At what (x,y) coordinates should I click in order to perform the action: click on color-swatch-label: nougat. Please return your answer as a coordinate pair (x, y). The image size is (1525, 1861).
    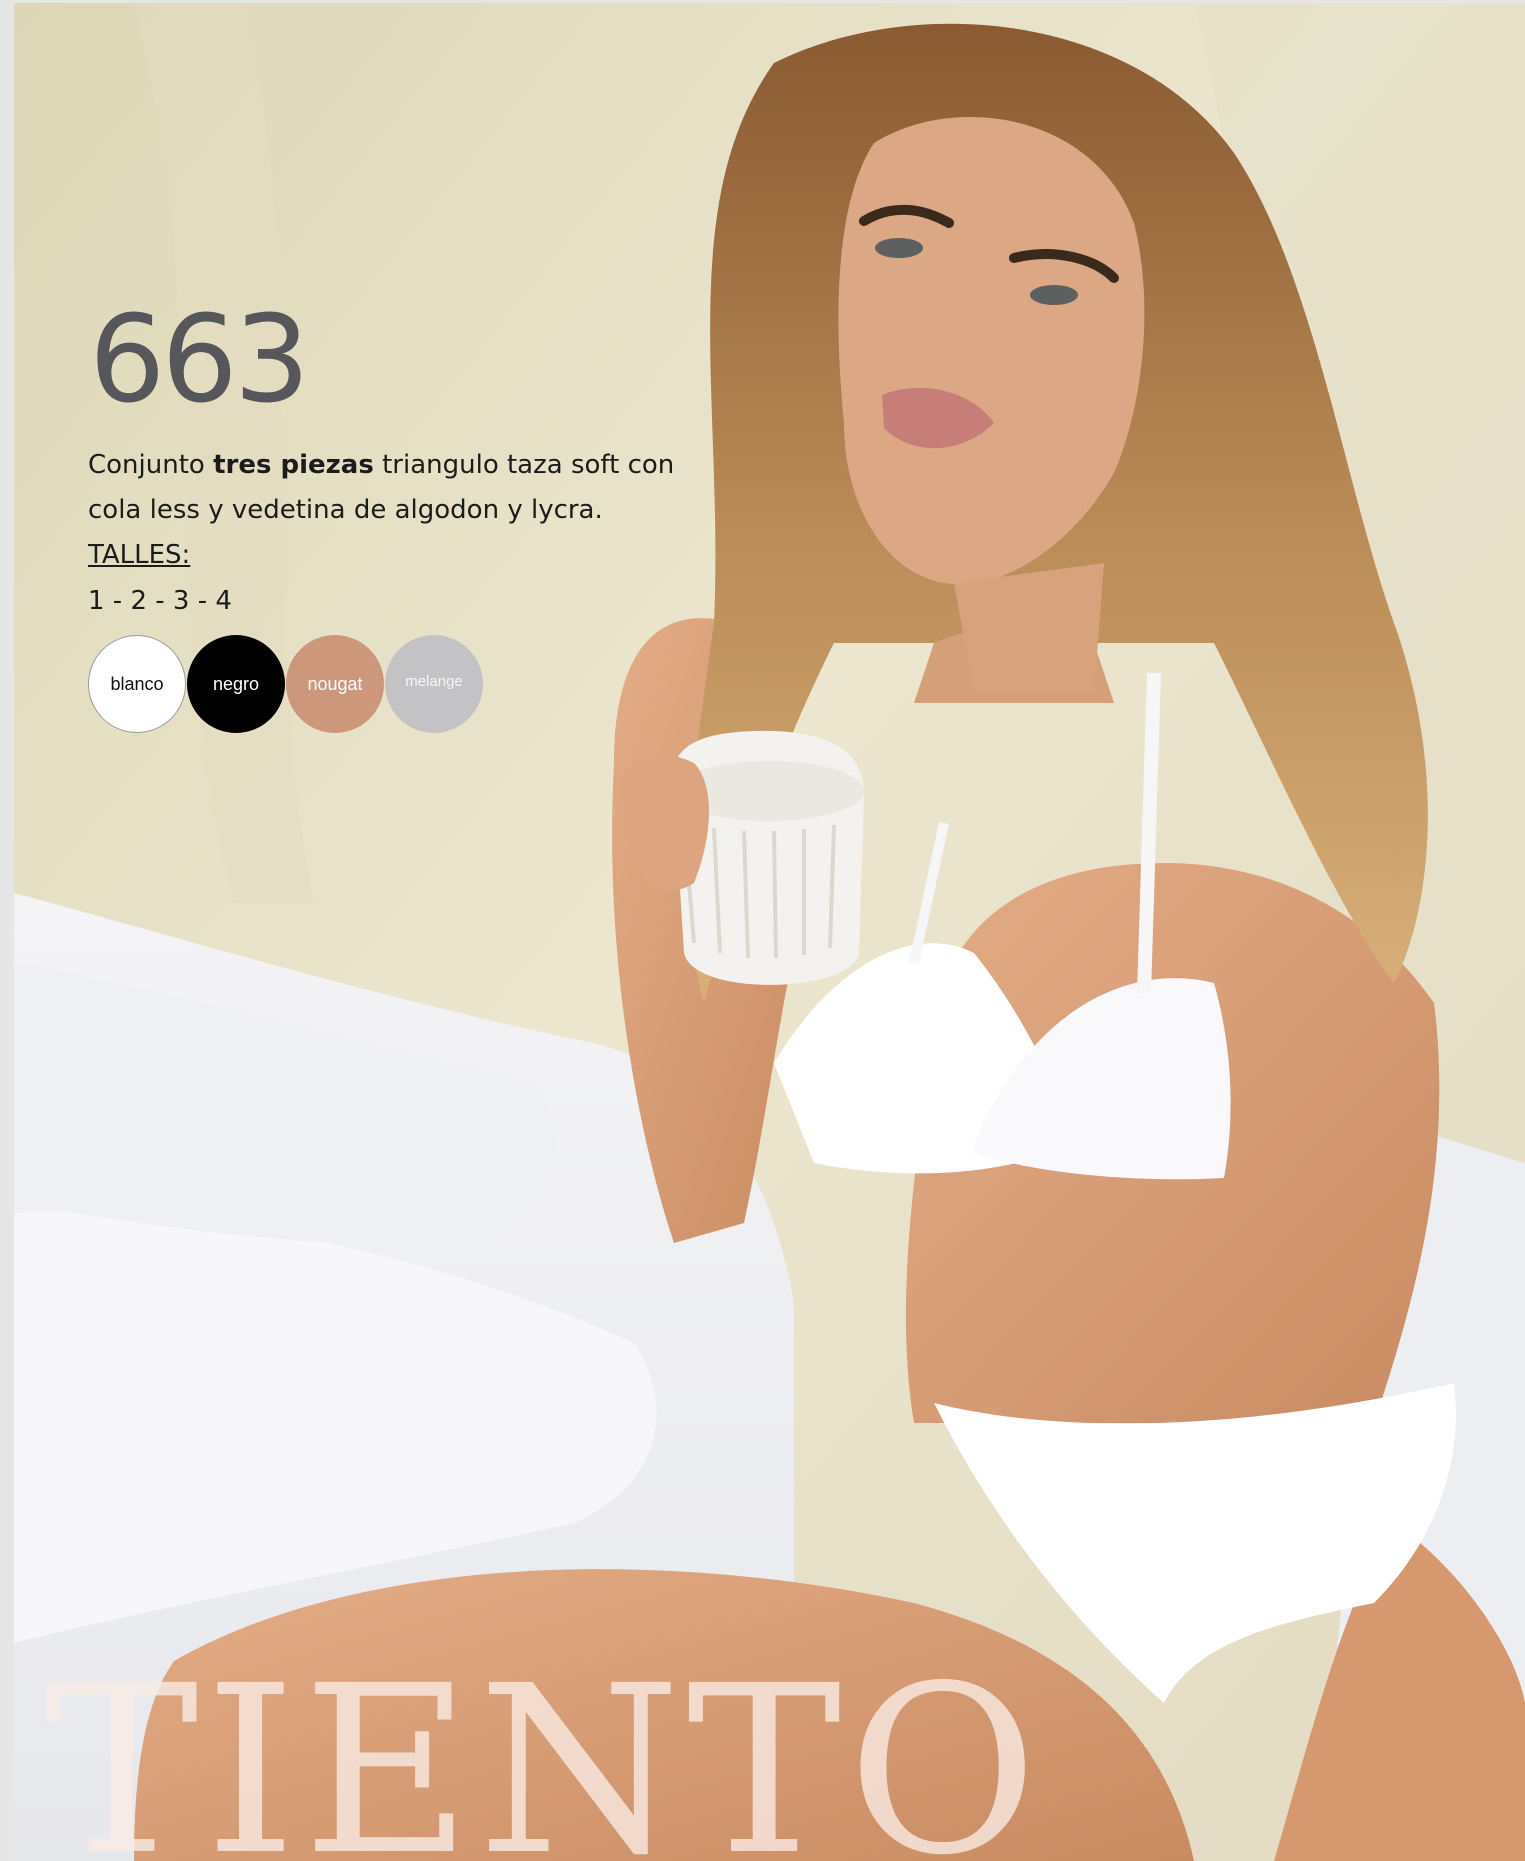
    Looking at the image, I should click on (335, 683).